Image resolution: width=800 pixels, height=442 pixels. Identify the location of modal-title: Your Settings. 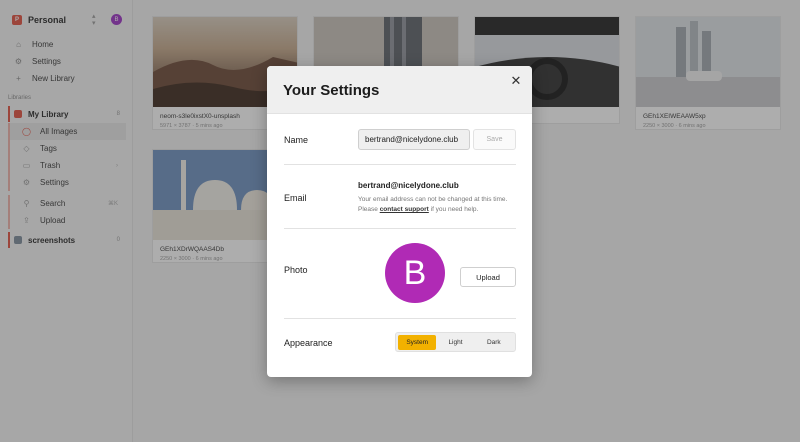
(331, 90).